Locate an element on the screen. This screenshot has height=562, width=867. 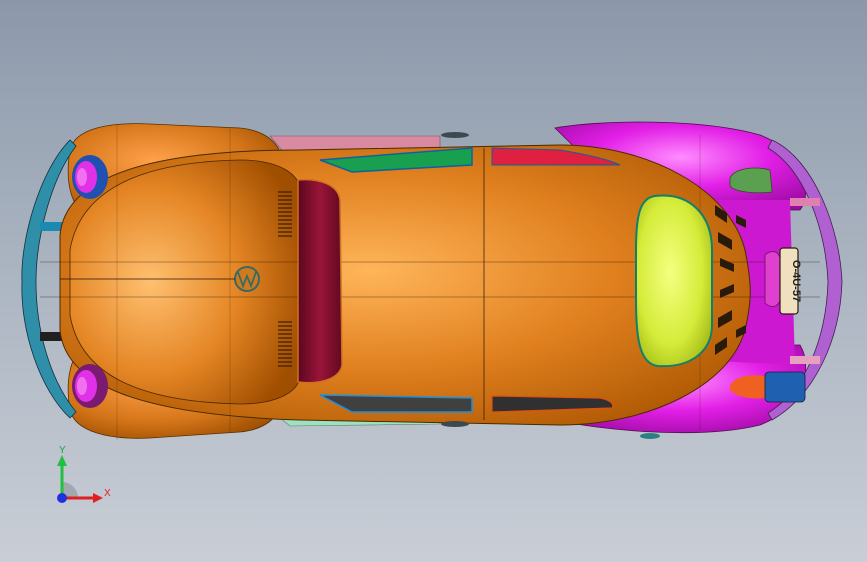
triad-z-axis-icon is located at coordinates (62, 498).